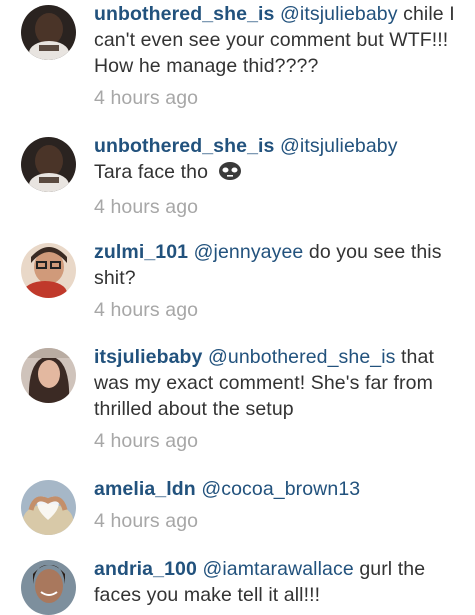 The width and height of the screenshot is (475, 615). What do you see at coordinates (145, 489) in the screenshot?
I see `comment-username: amelia_ldn` at bounding box center [145, 489].